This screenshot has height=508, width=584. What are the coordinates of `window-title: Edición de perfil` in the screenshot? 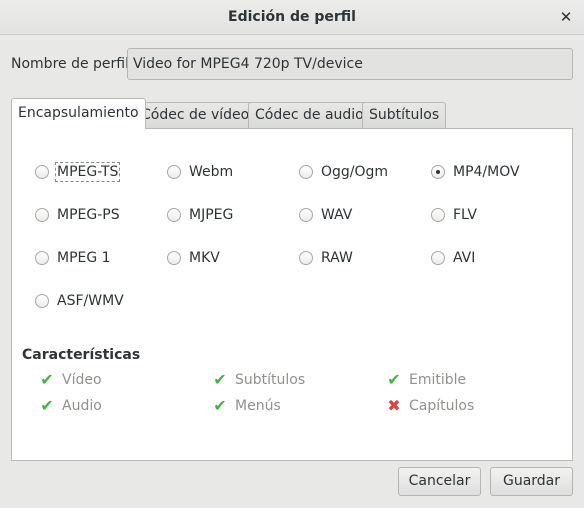 It's located at (292, 17).